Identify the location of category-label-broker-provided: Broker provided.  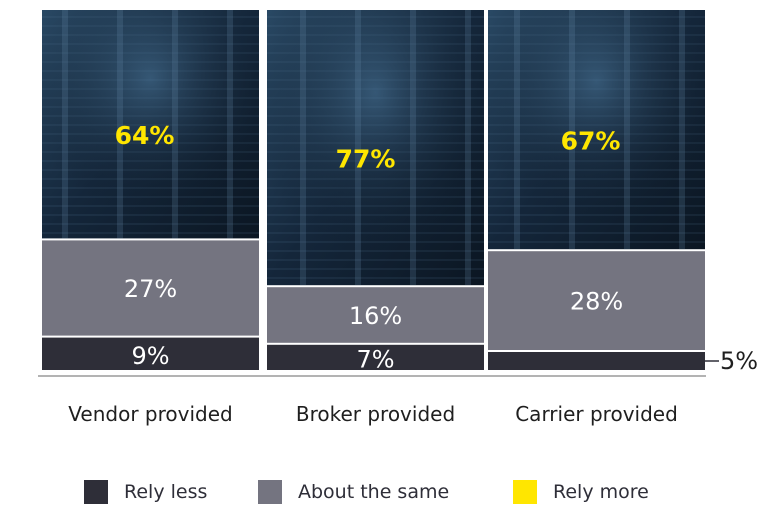
(375, 414).